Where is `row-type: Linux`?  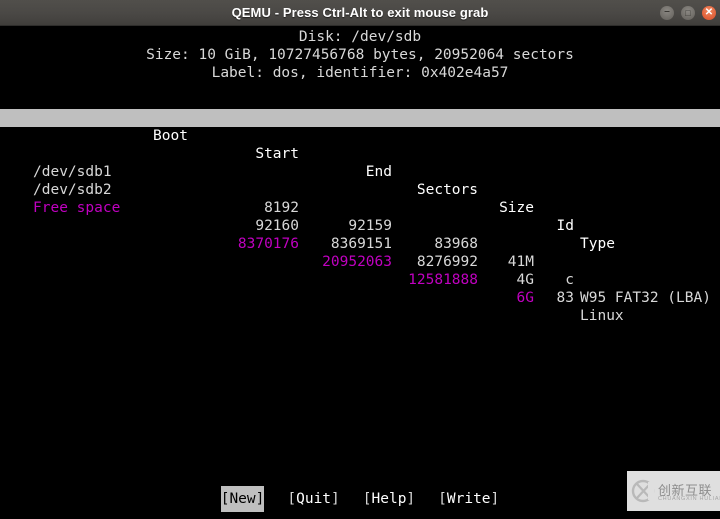 row-type: Linux is located at coordinates (602, 316).